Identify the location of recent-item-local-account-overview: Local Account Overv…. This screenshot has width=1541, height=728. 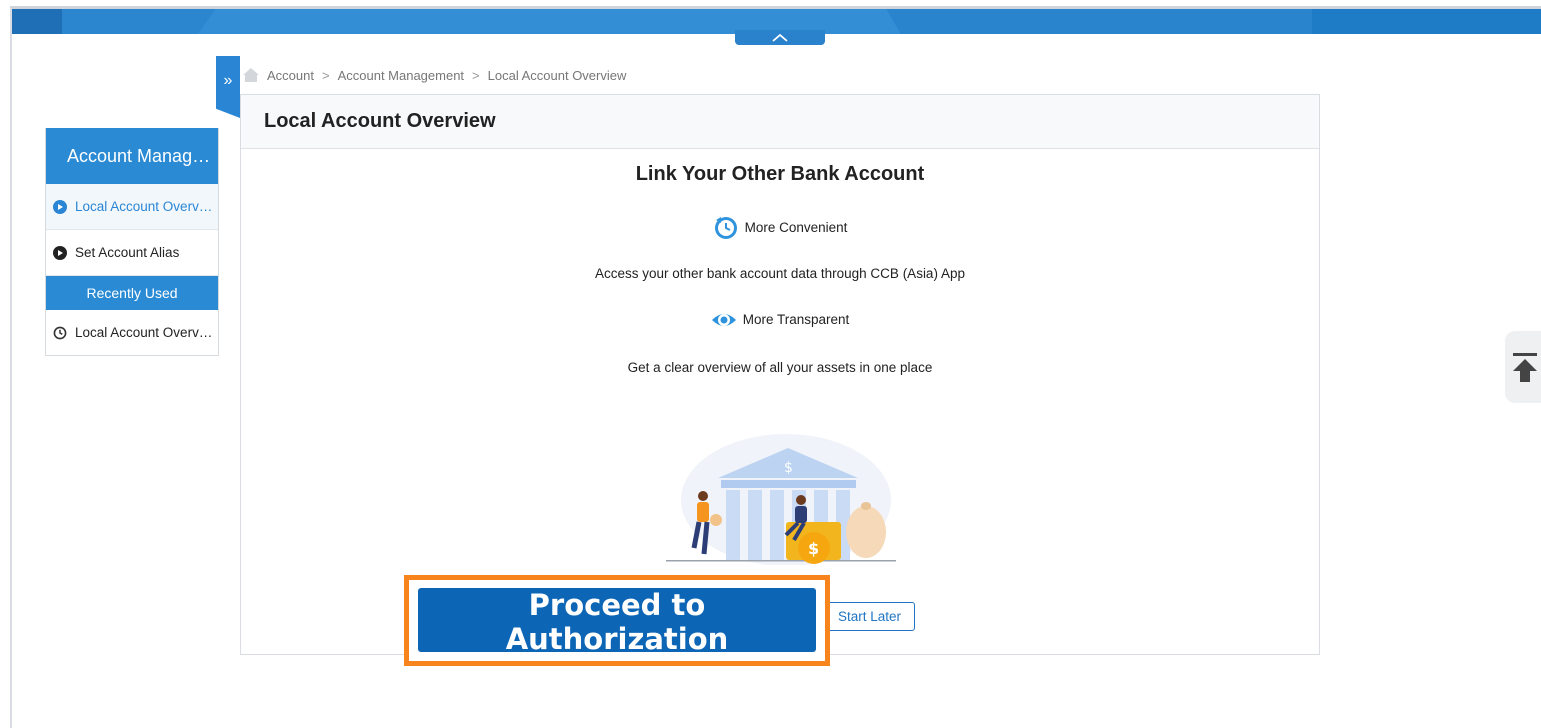
(132, 332).